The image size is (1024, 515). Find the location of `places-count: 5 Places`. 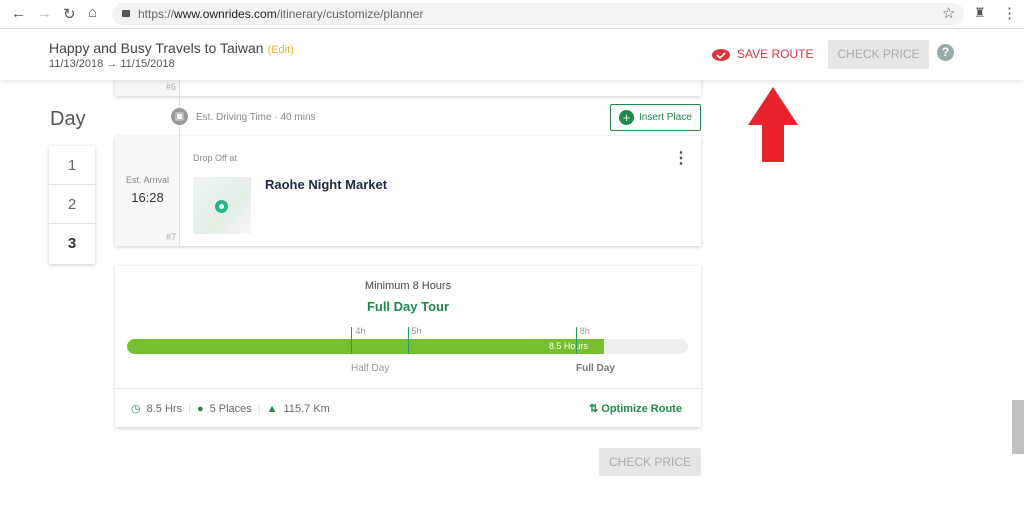

places-count: 5 Places is located at coordinates (230, 408).